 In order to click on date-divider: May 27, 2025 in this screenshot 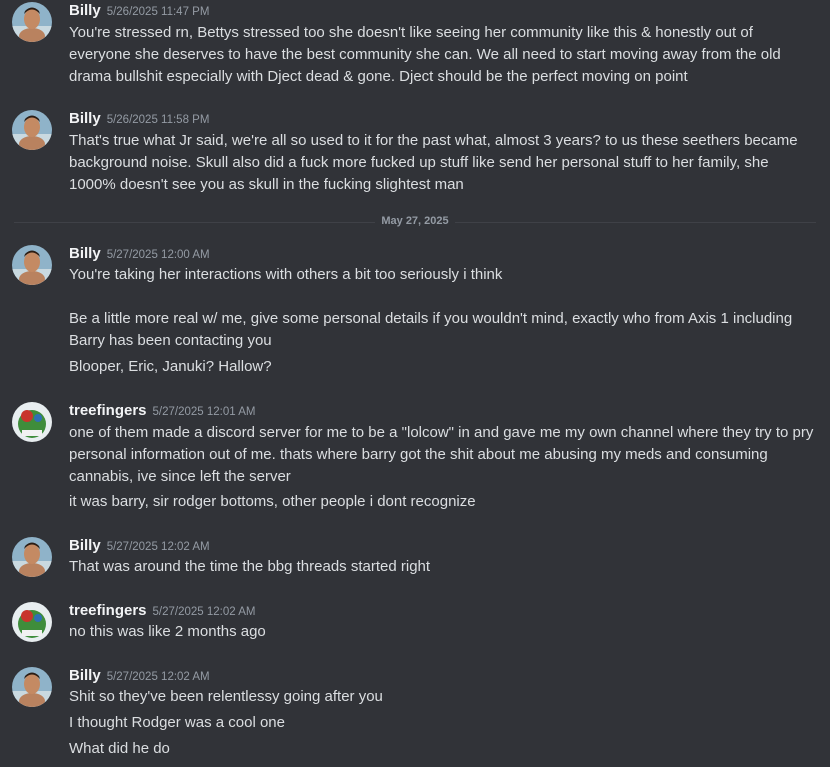, I will do `click(415, 221)`.